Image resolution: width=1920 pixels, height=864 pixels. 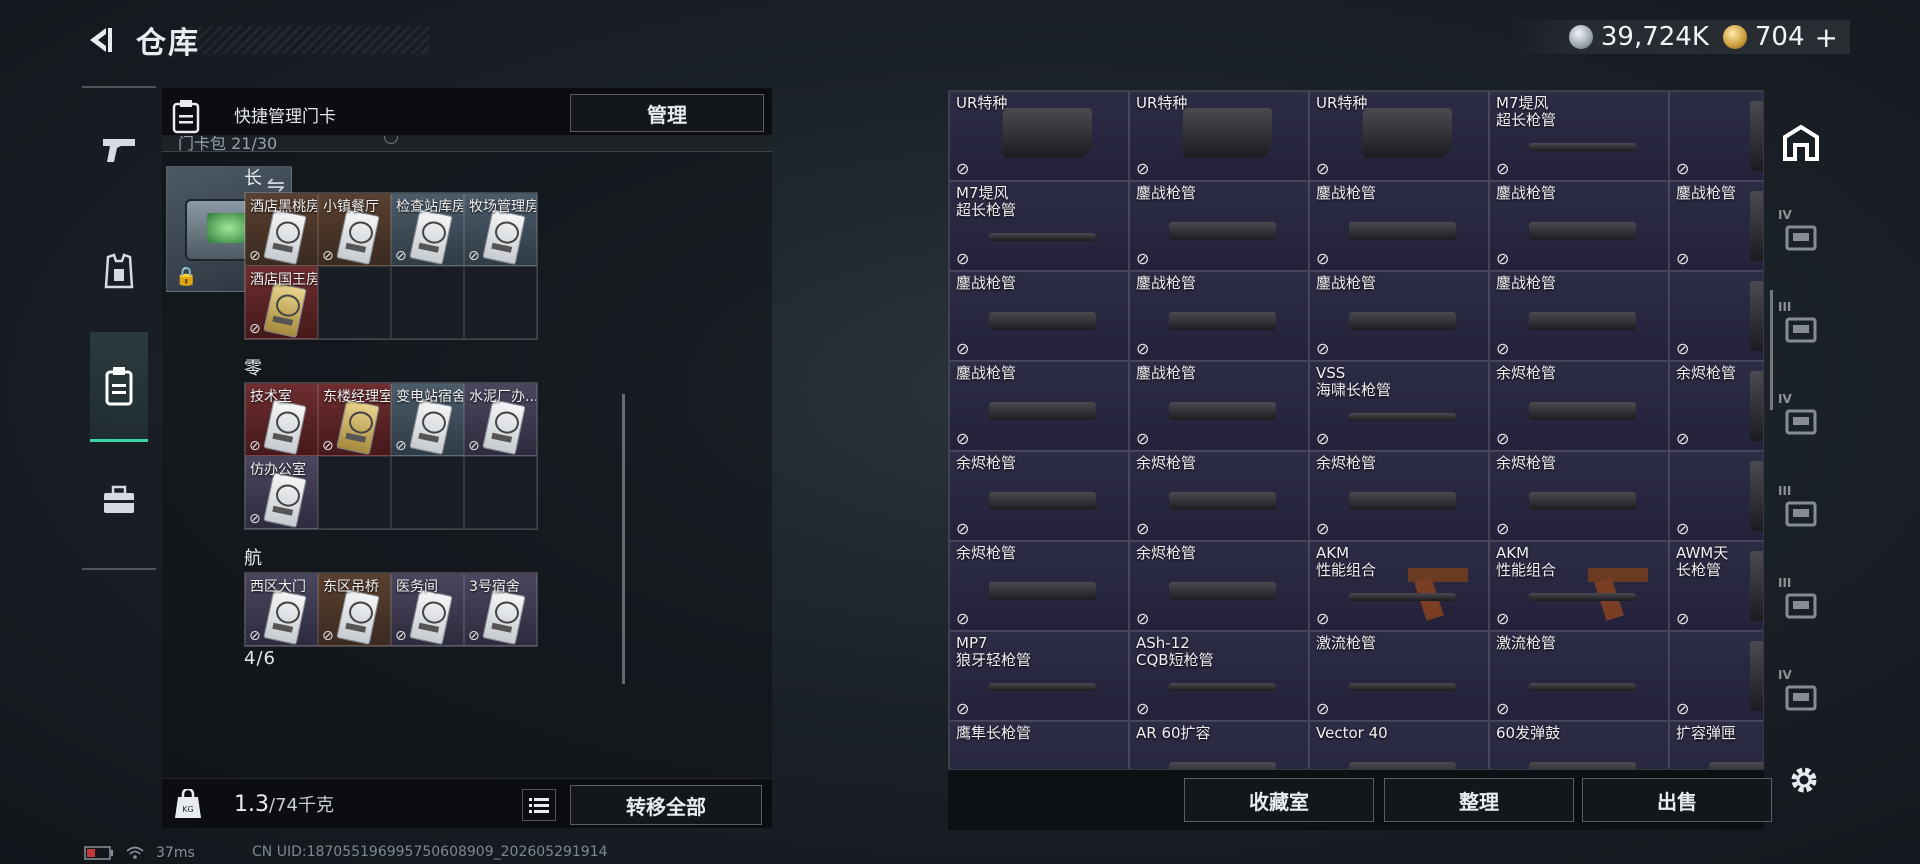 What do you see at coordinates (1219, 676) in the screenshot?
I see `stash-item: ASh-12 CQB短枪管 ⊘` at bounding box center [1219, 676].